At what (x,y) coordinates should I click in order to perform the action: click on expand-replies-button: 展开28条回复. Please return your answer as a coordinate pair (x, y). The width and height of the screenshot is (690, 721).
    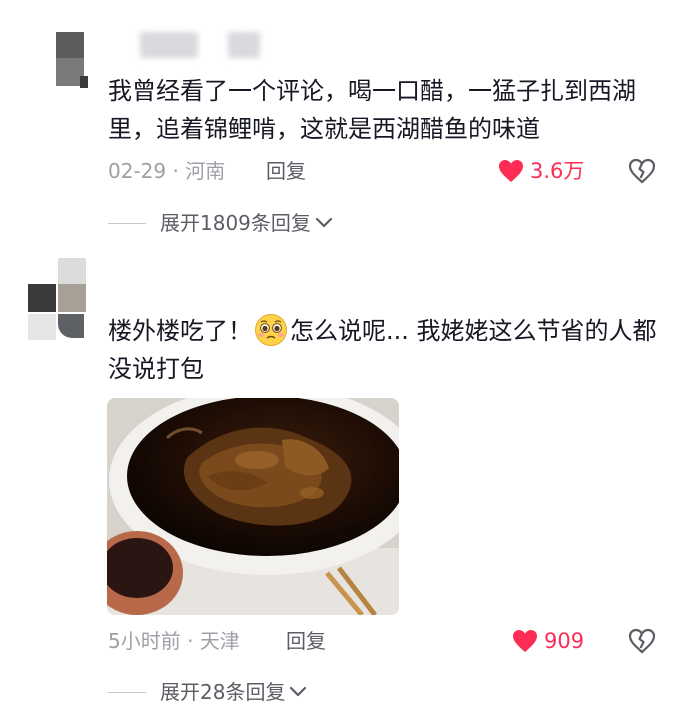
    Looking at the image, I should click on (207, 692).